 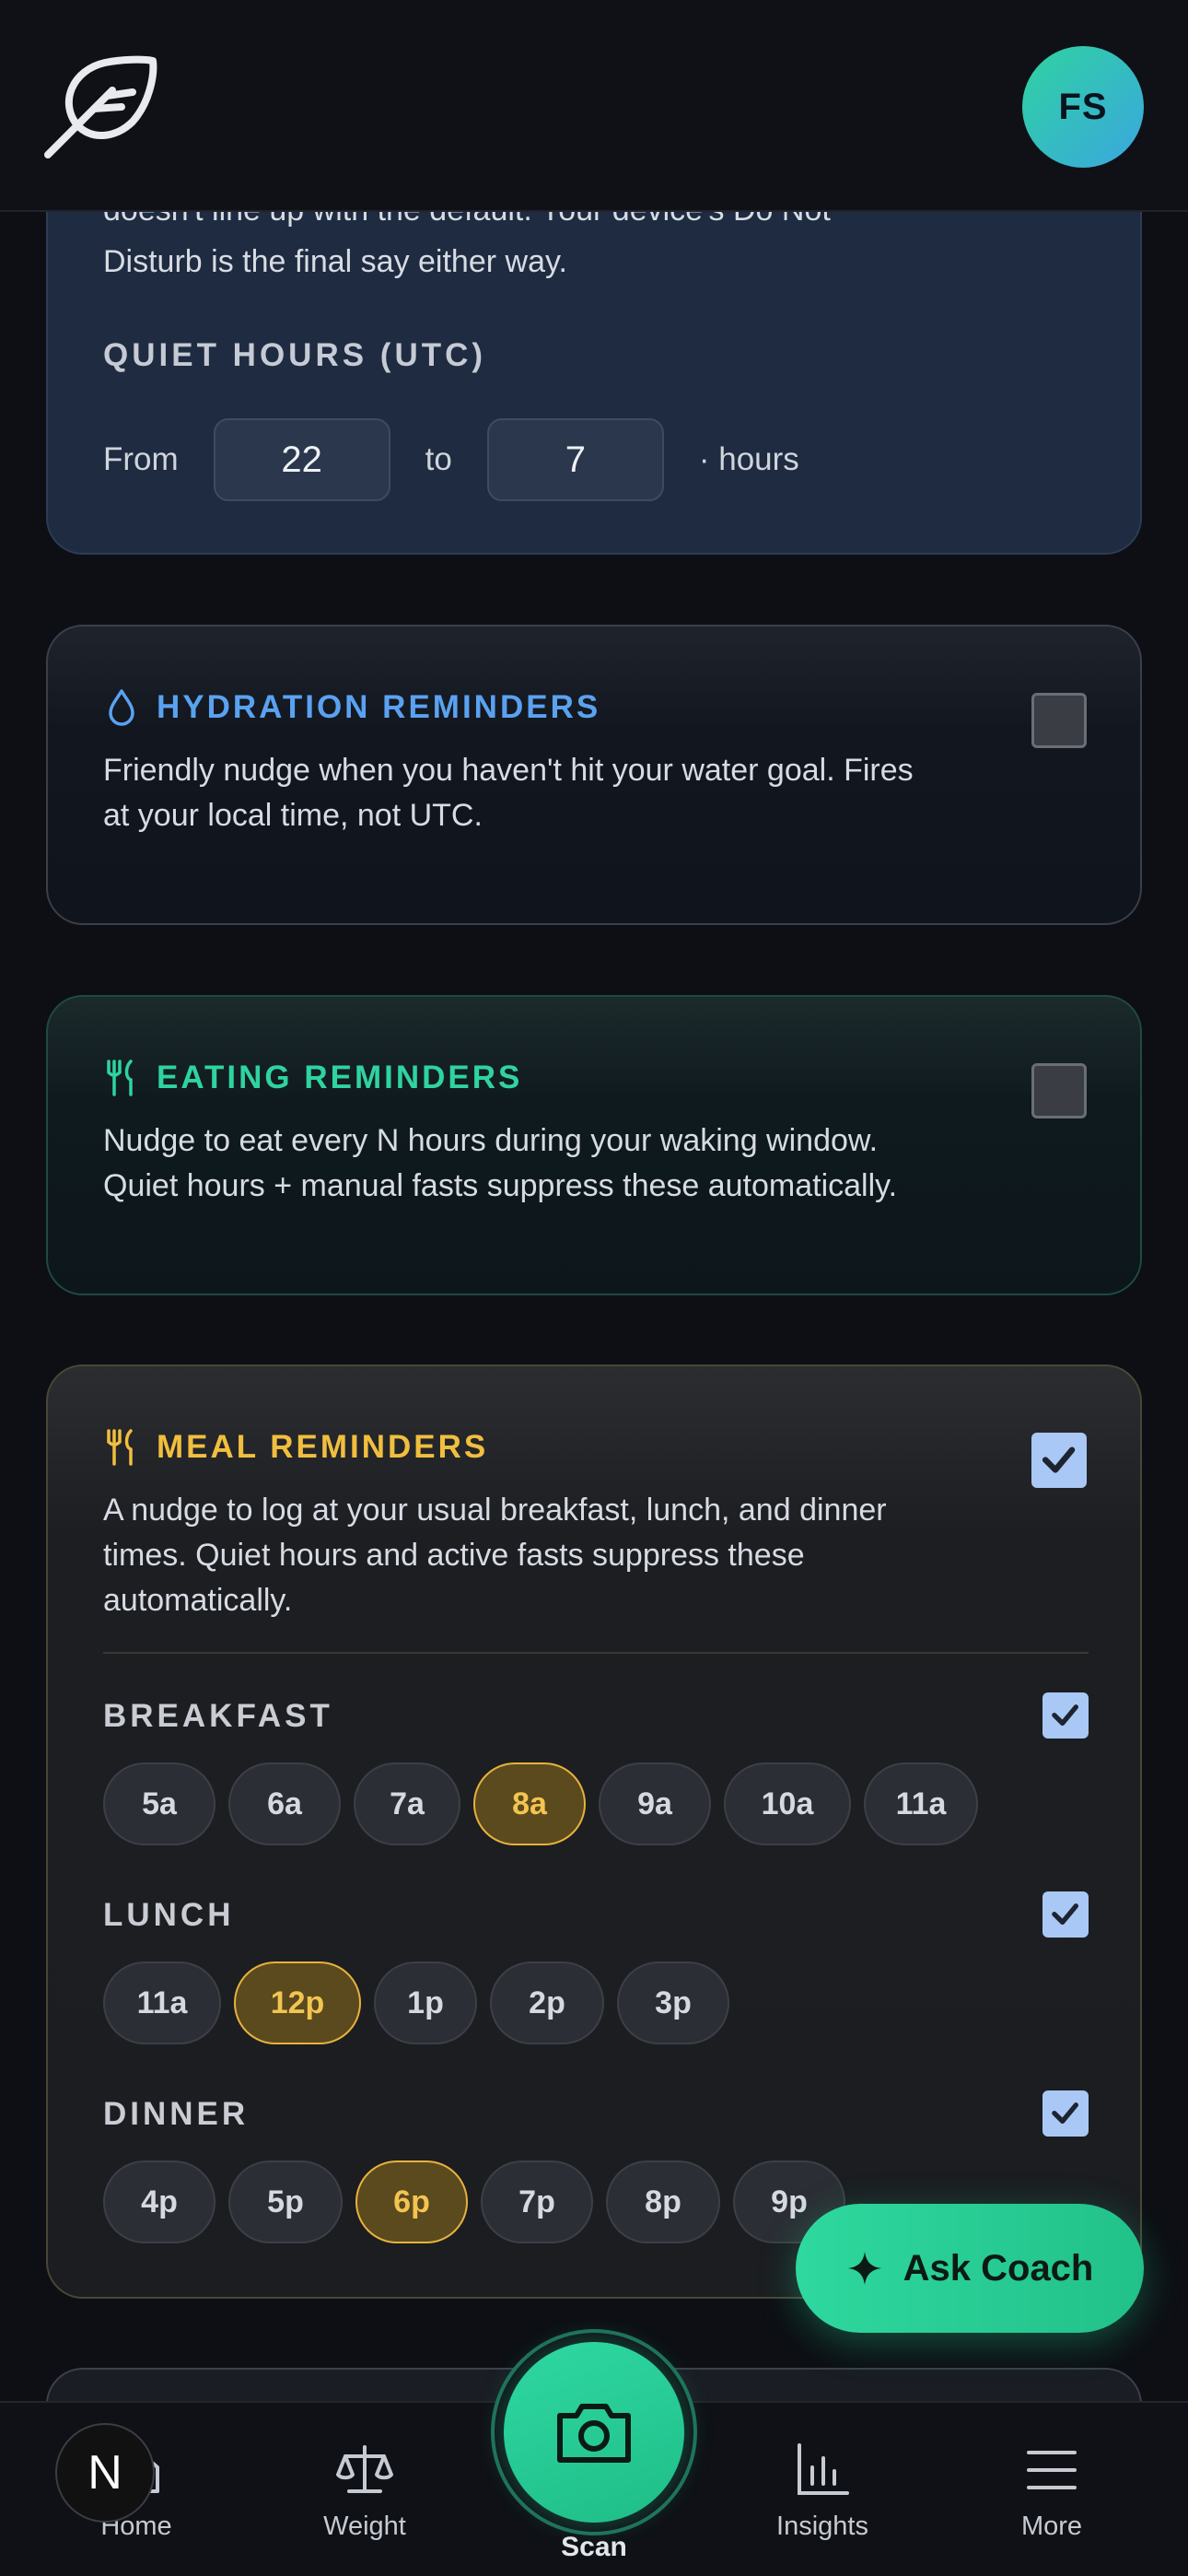 I want to click on dinner-checkbox, so click(x=1065, y=2113).